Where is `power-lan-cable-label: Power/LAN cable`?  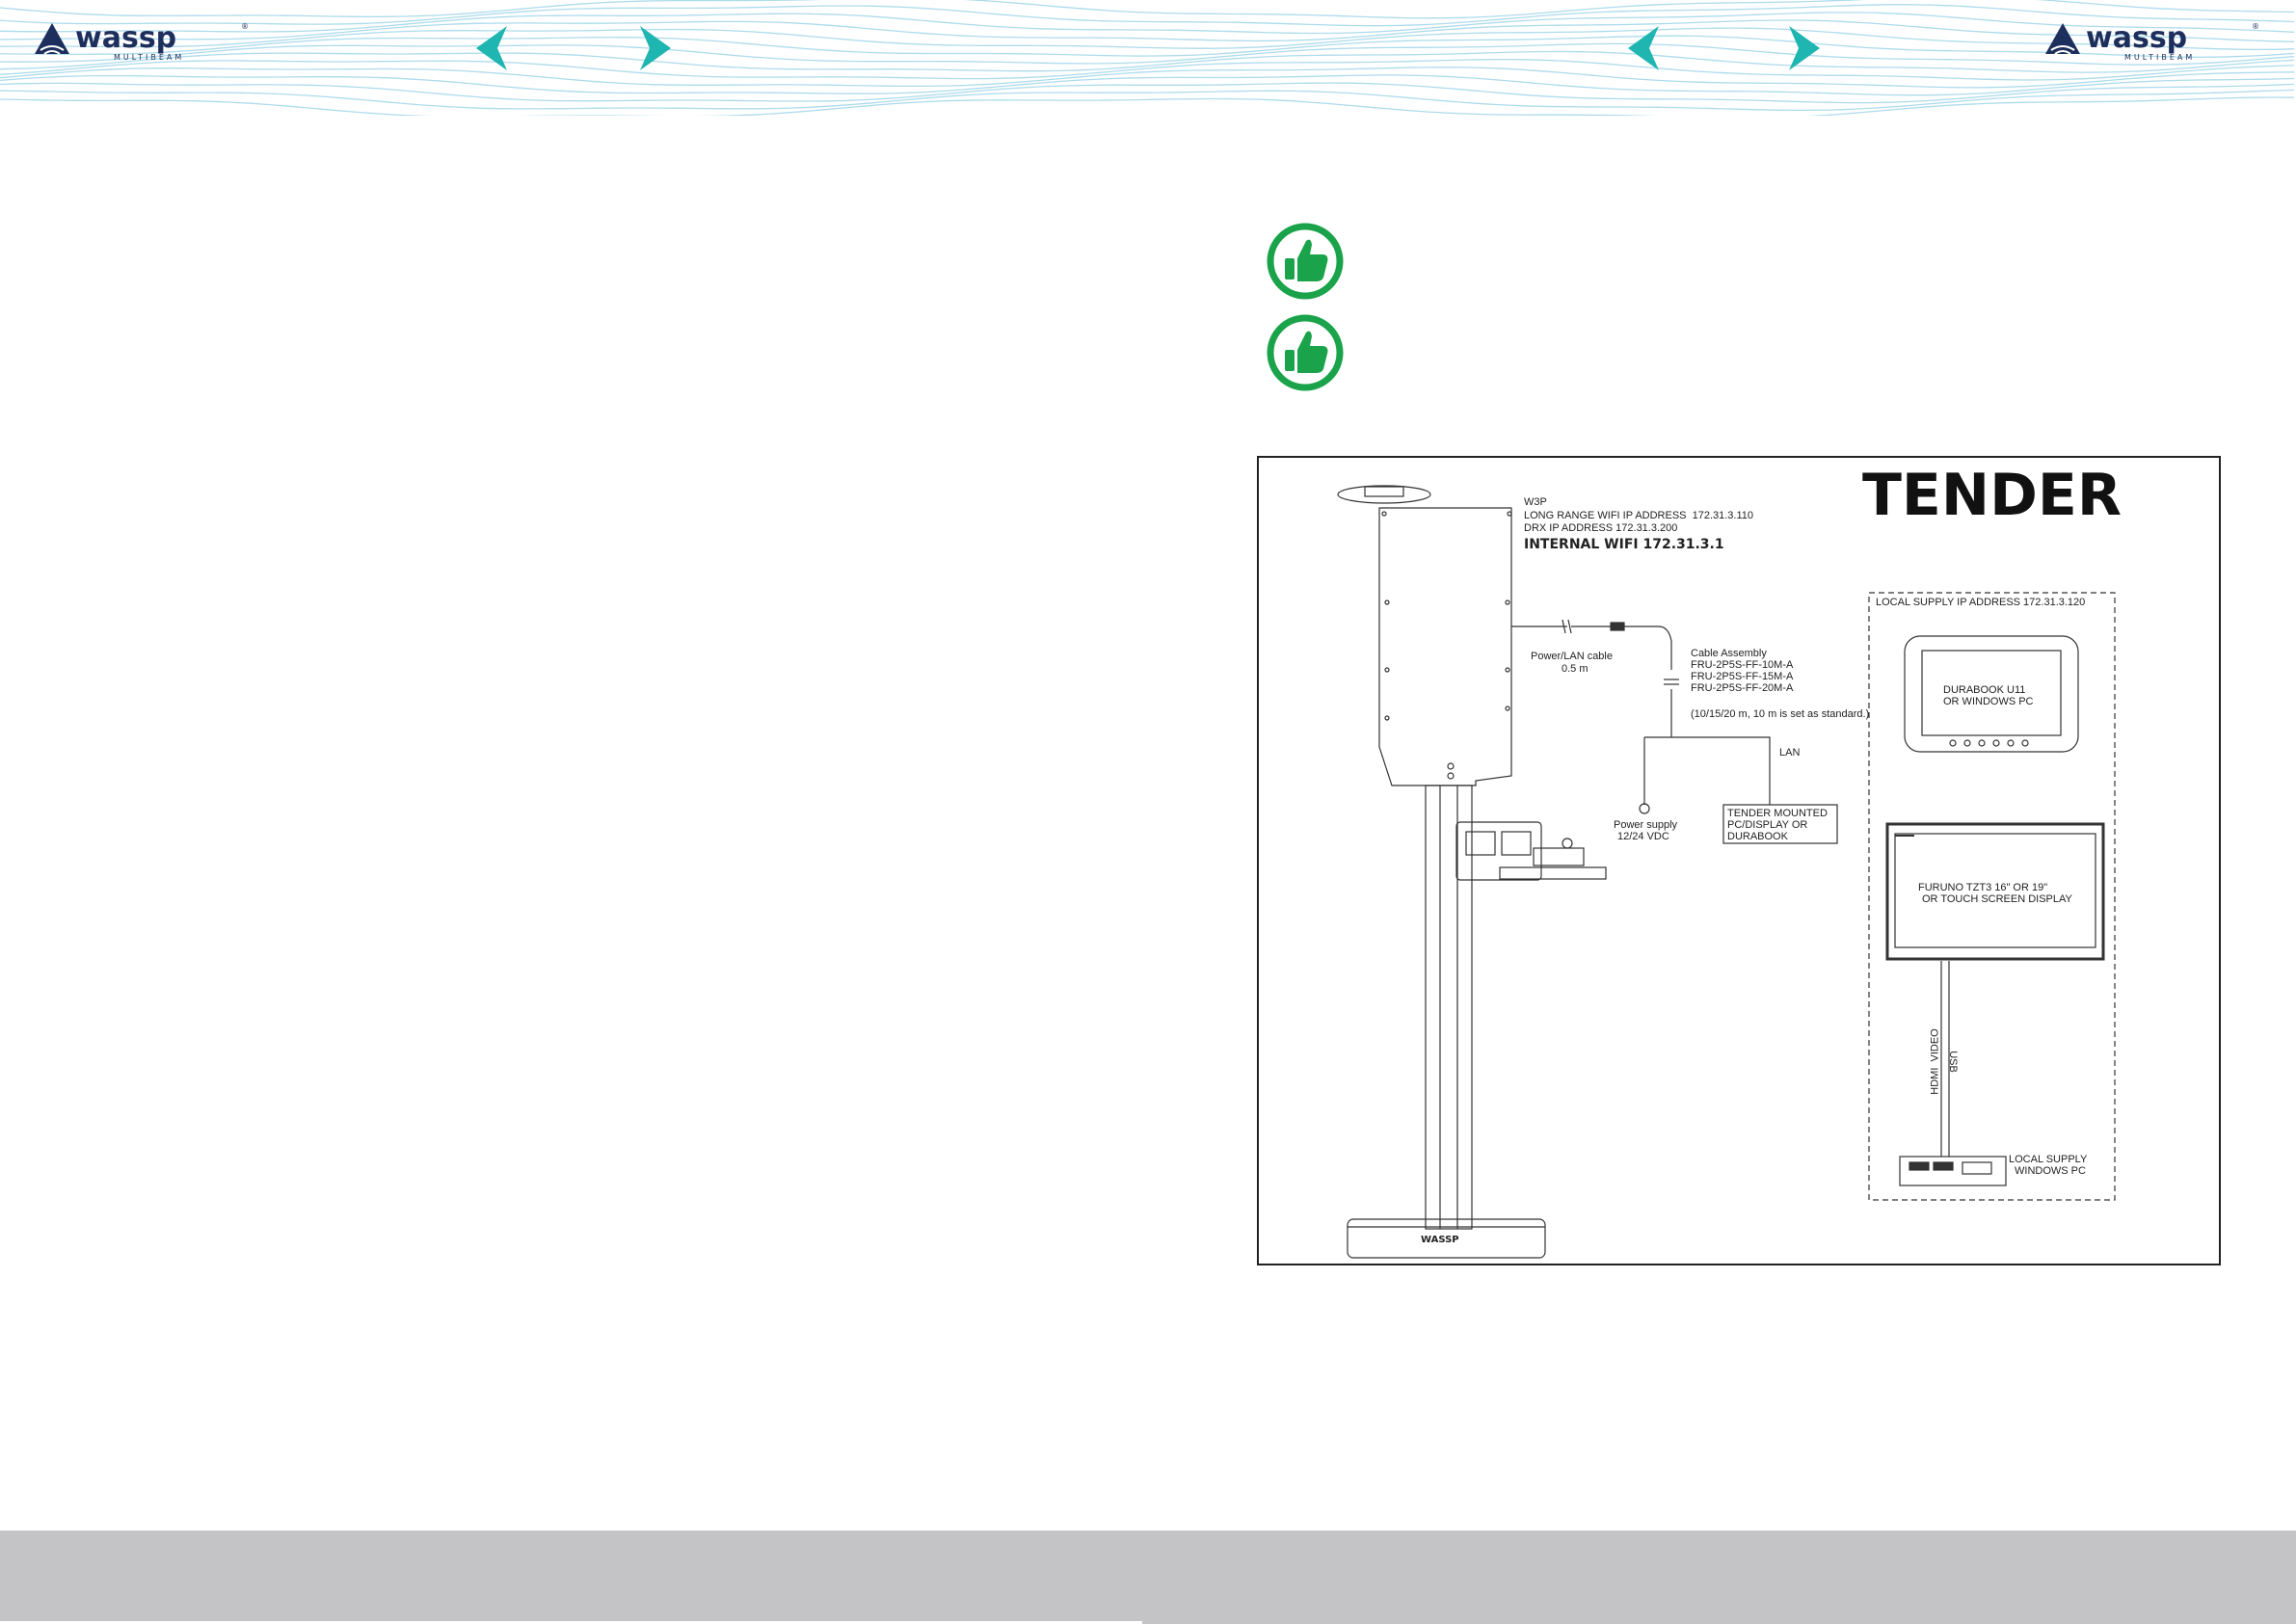 power-lan-cable-label: Power/LAN cable is located at coordinates (1572, 656).